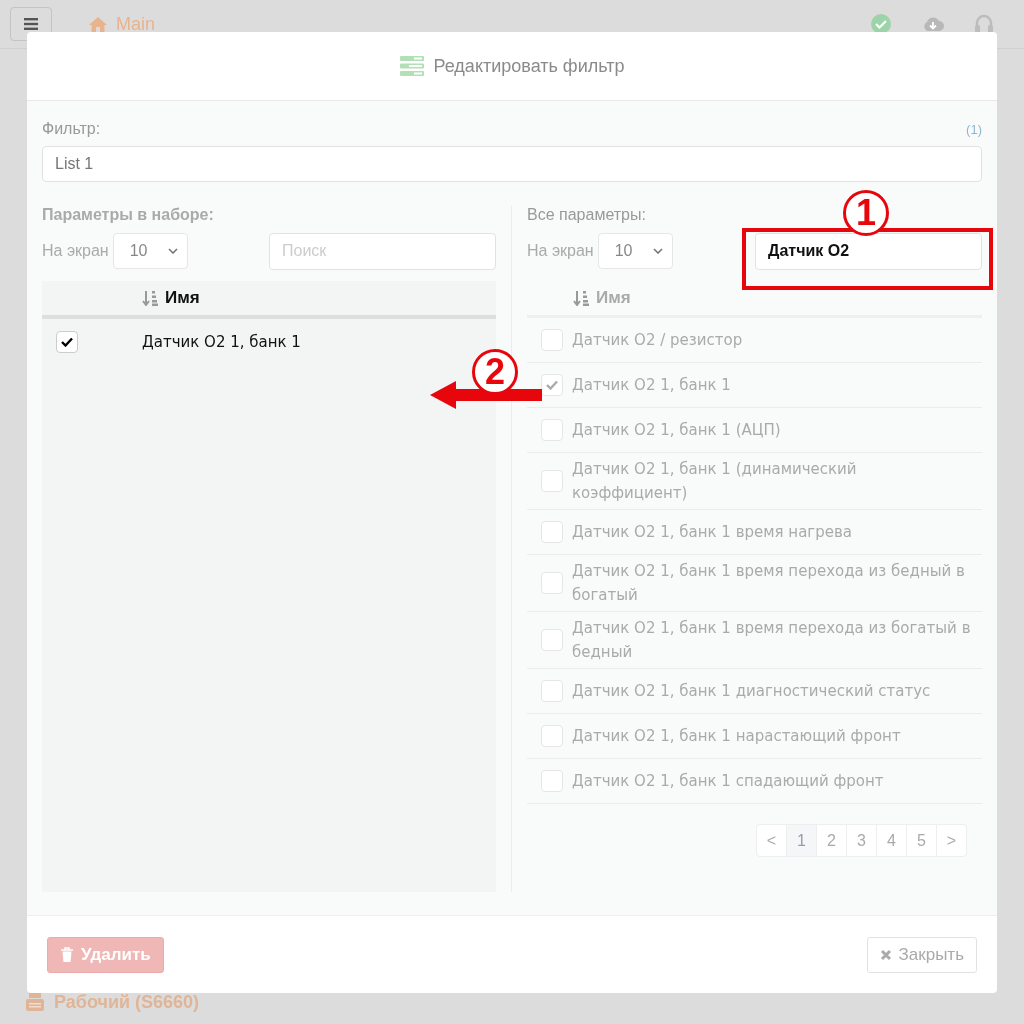 This screenshot has width=1024, height=1024. What do you see at coordinates (658, 340) in the screenshot?
I see `table-cell-text: Датчик O2 / резистор` at bounding box center [658, 340].